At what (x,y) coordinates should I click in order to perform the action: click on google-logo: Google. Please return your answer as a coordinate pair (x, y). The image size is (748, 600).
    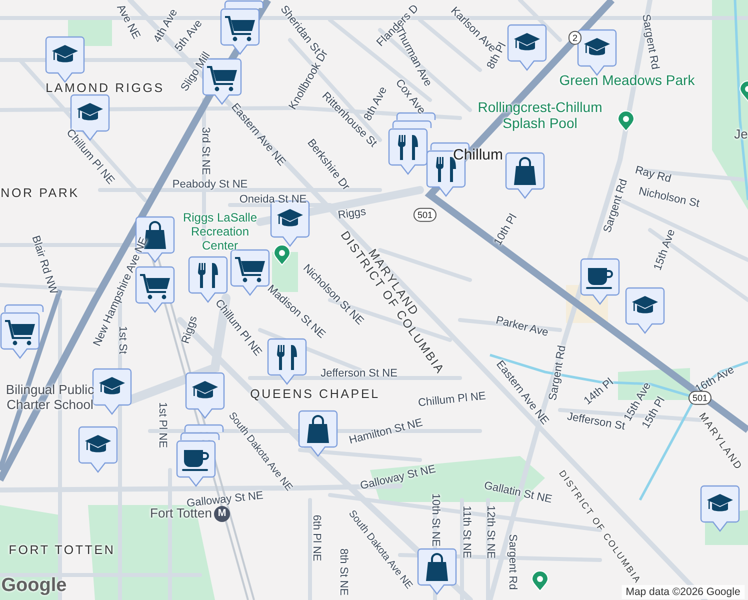
    Looking at the image, I should click on (34, 586).